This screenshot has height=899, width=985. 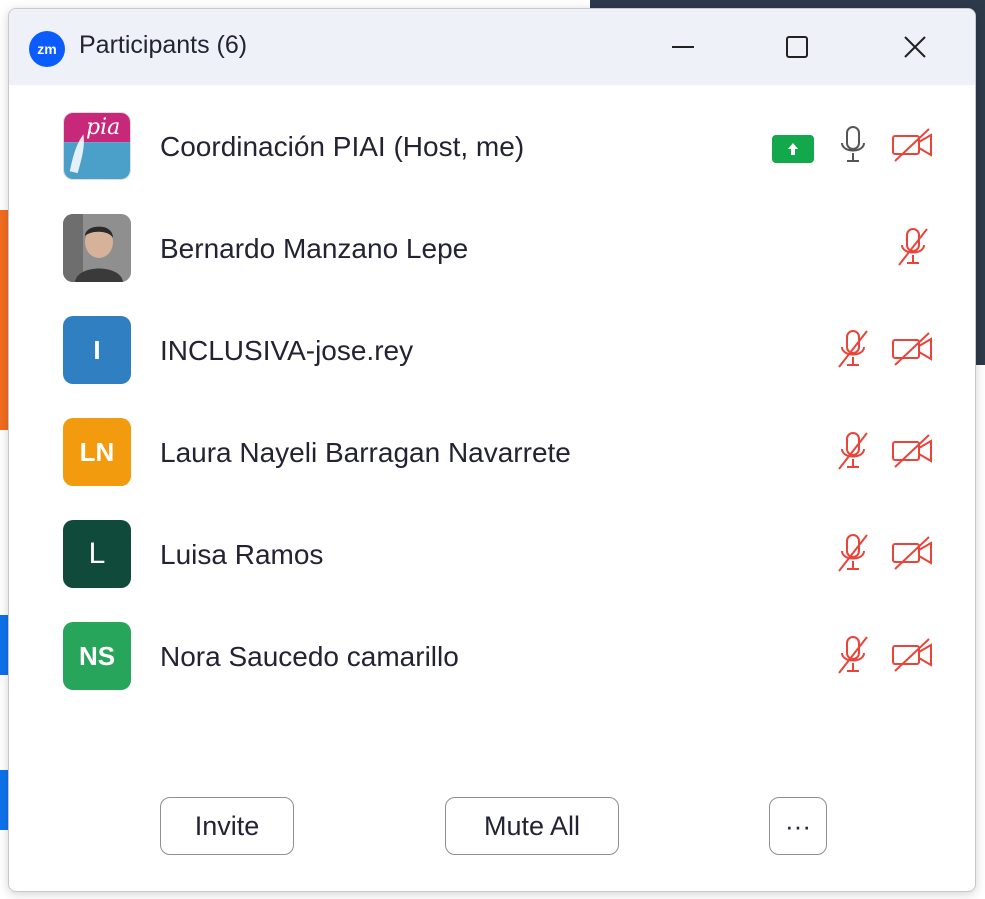 I want to click on close-icon, so click(x=915, y=47).